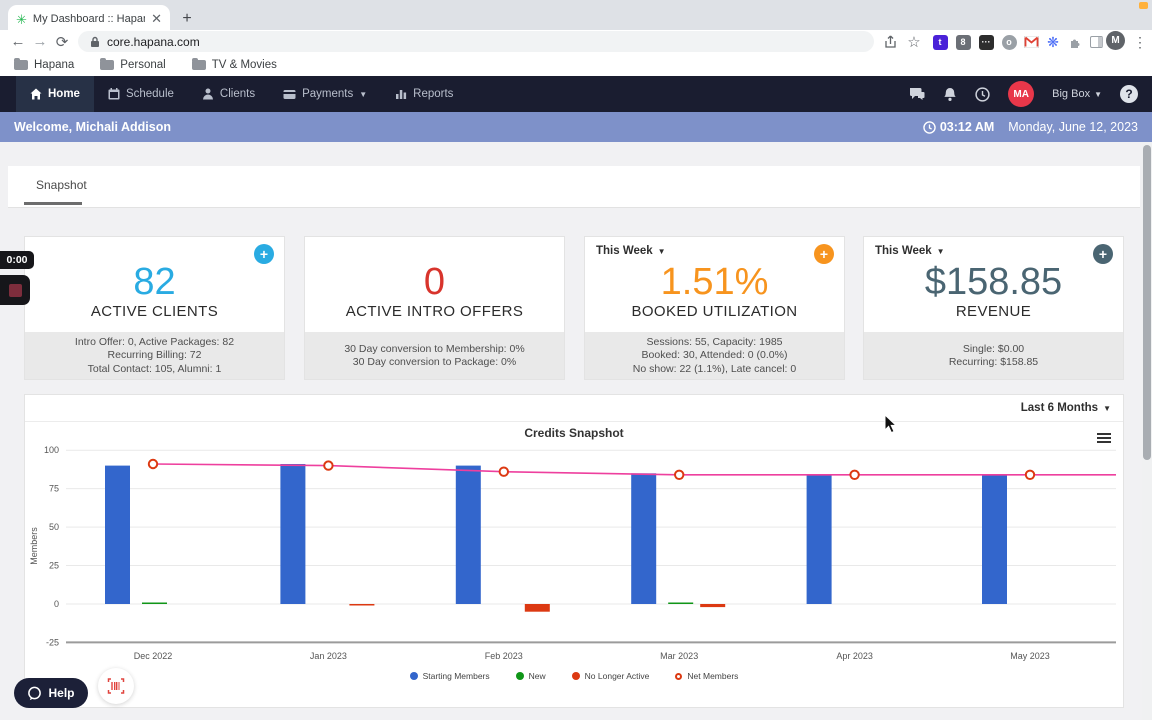  Describe the element at coordinates (17, 260) in the screenshot. I see `screen-recorder-timer: 0:00` at that location.